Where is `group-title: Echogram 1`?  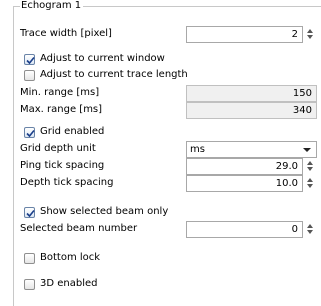 group-title: Echogram 1 is located at coordinates (52, 6).